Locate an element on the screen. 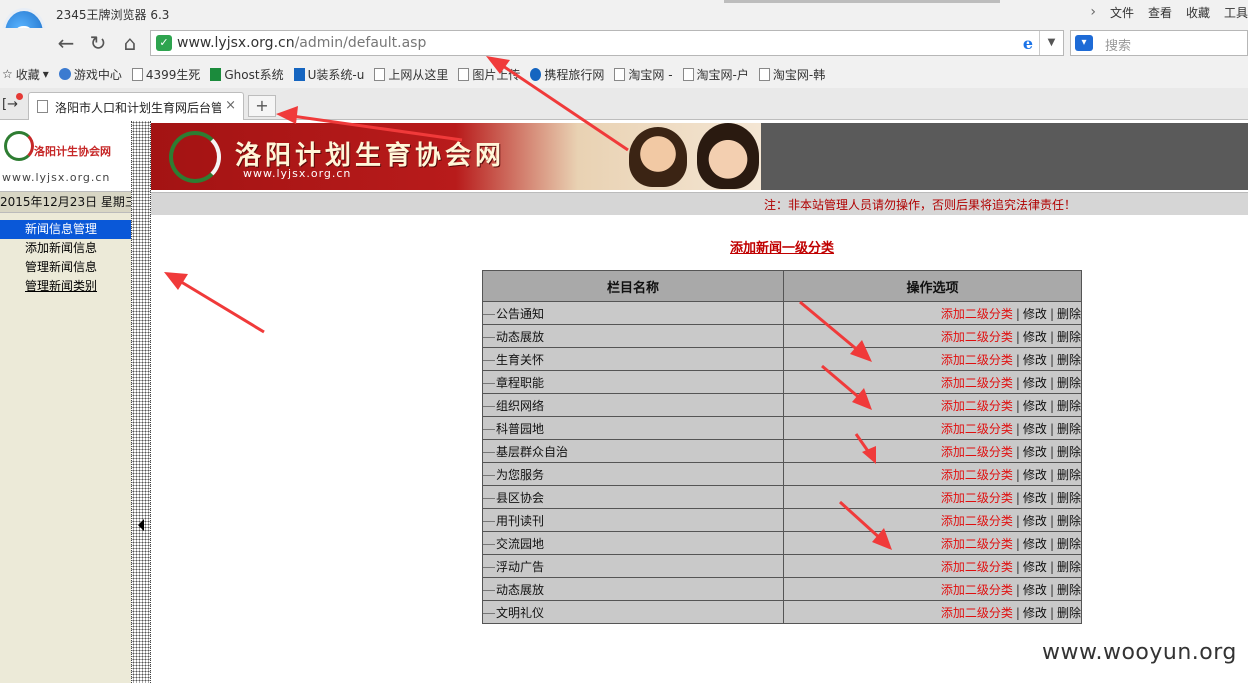 This screenshot has width=1248, height=683. bookmark-item: Ghost系统 is located at coordinates (247, 74).